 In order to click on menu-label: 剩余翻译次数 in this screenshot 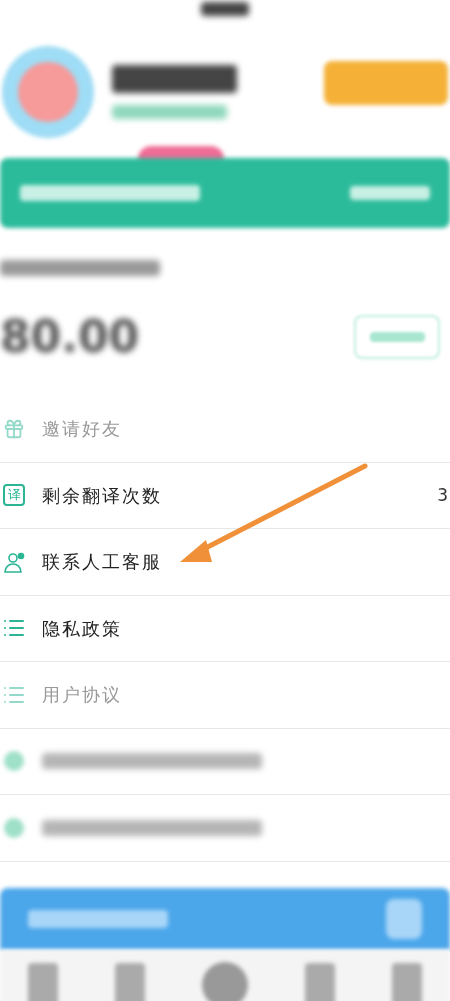, I will do `click(102, 495)`.